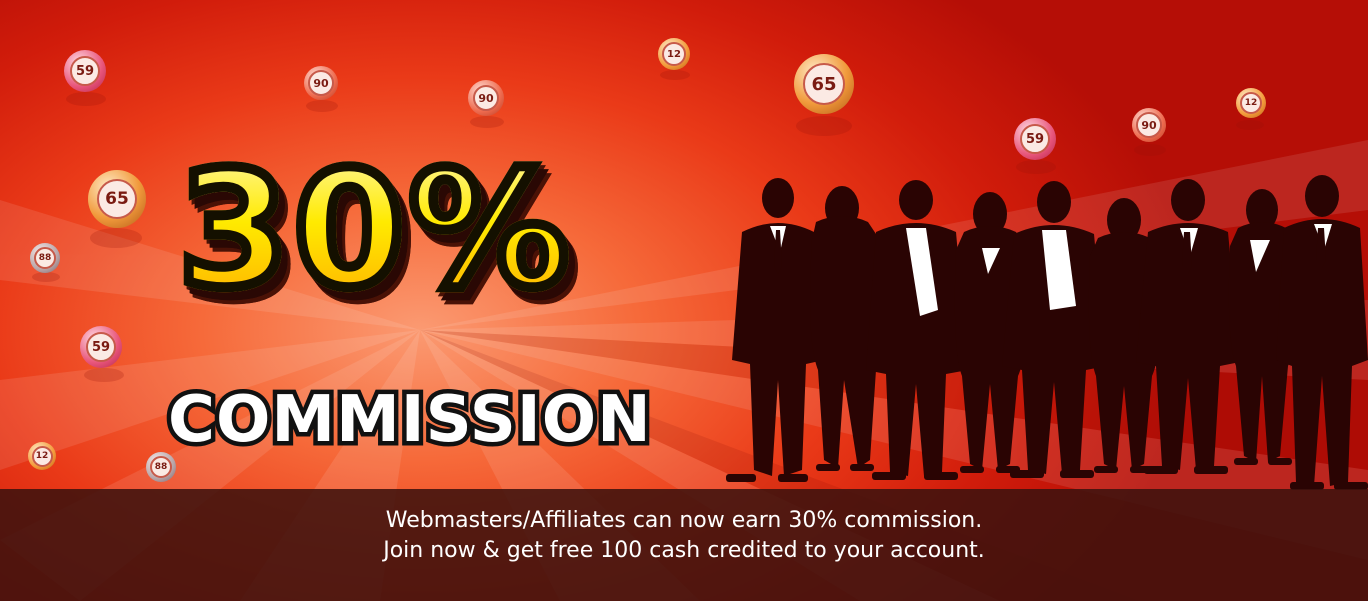  I want to click on headline-percentage: 30%, so click(373, 229).